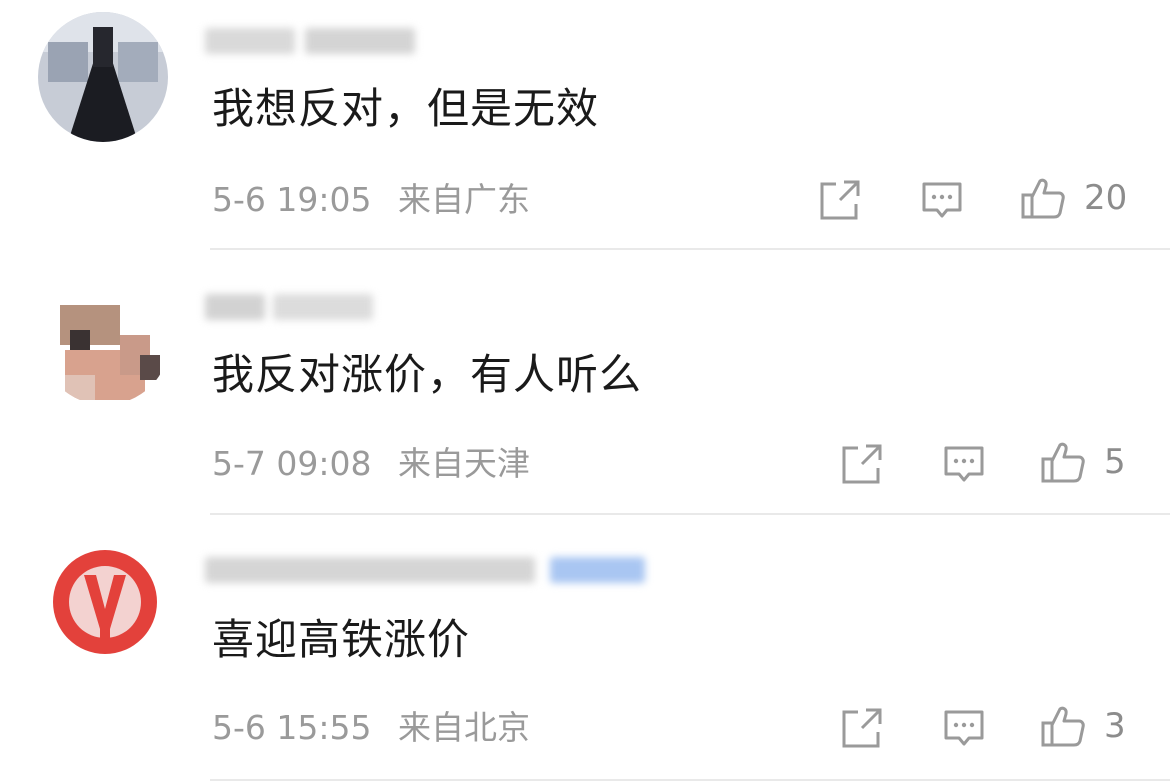  I want to click on divider, so click(690, 780).